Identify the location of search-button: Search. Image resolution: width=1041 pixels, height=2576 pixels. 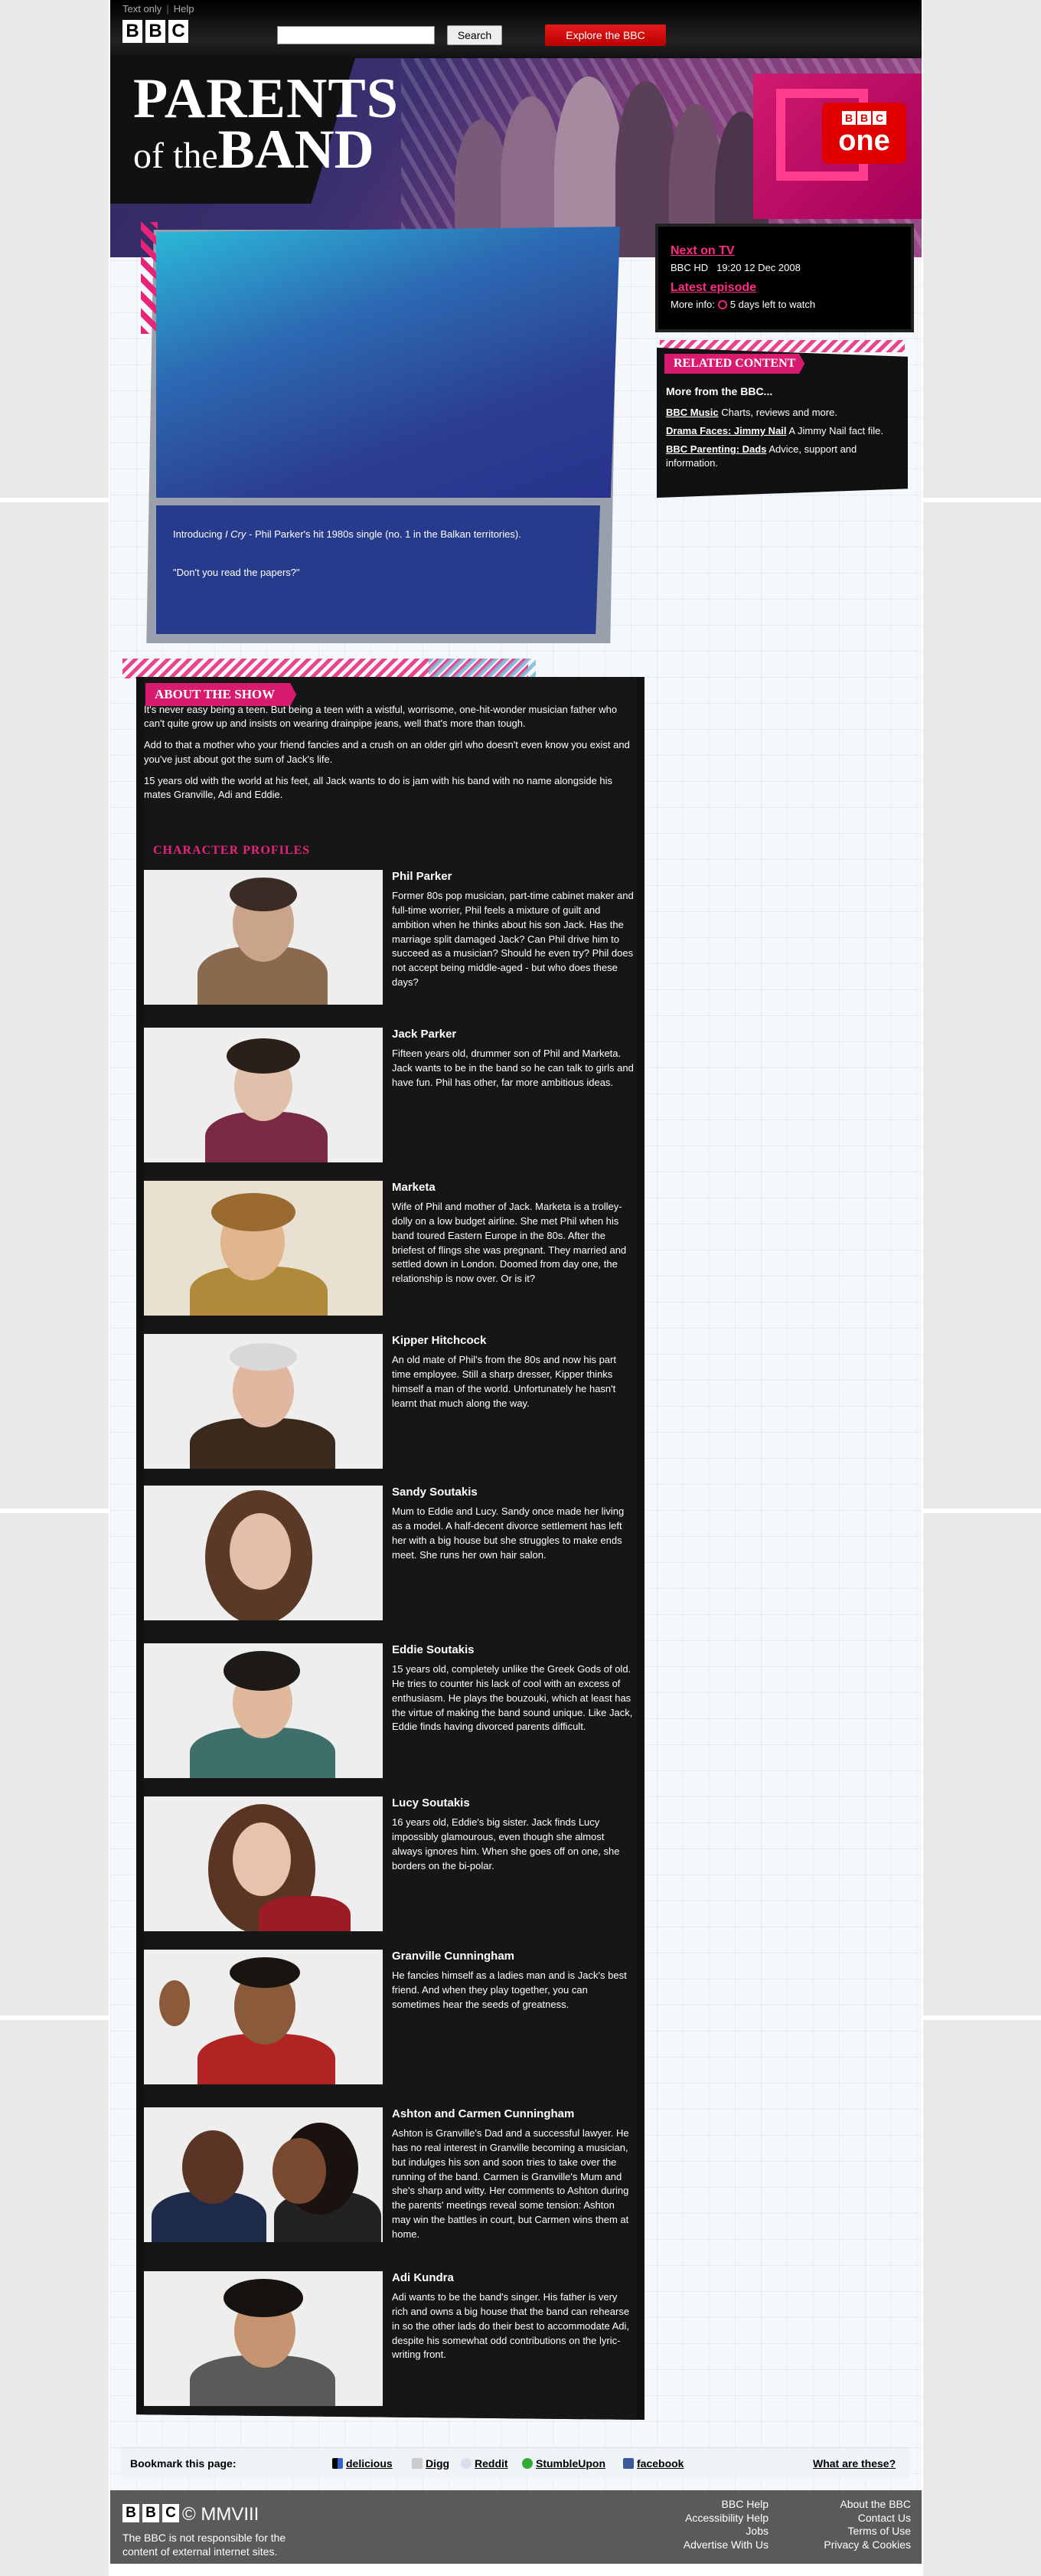
(474, 35).